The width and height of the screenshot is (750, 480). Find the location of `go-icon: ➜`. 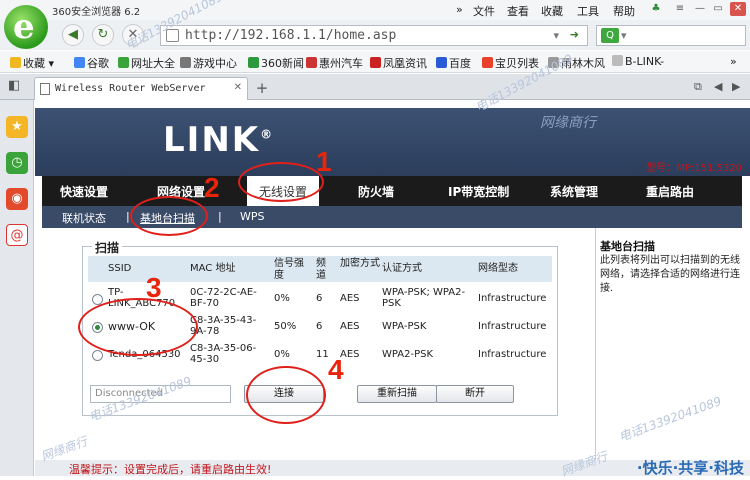

go-icon: ➜ is located at coordinates (574, 34).